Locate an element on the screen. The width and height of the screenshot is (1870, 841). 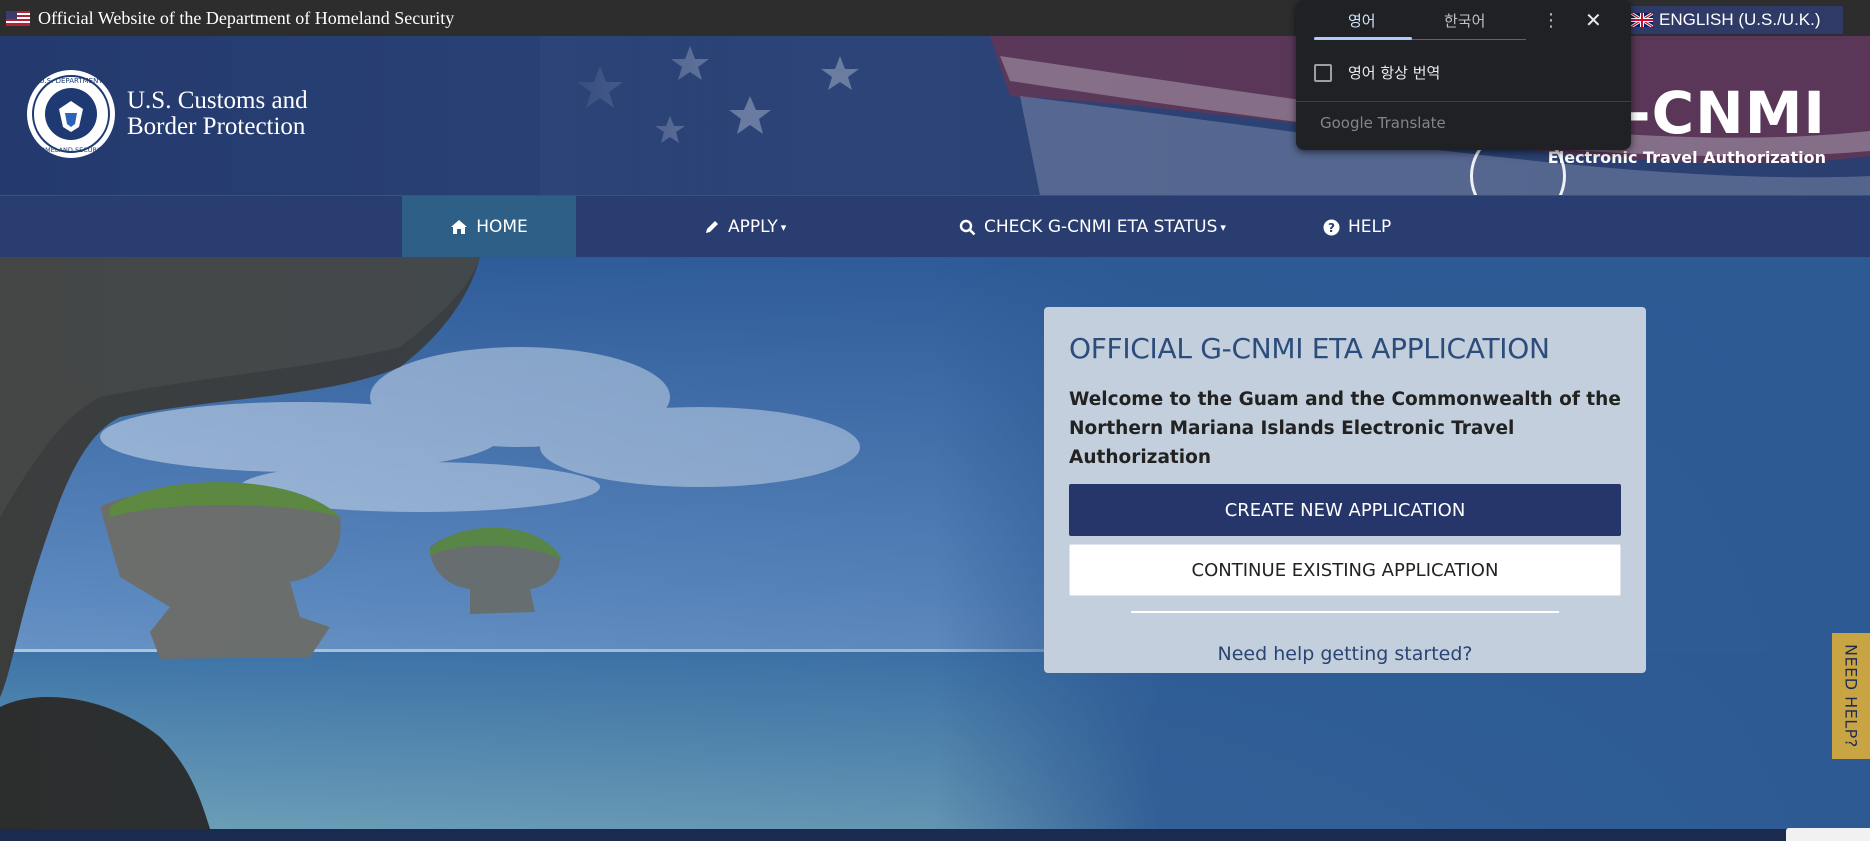
need-help-label: NEED HELP? is located at coordinates (1851, 696).